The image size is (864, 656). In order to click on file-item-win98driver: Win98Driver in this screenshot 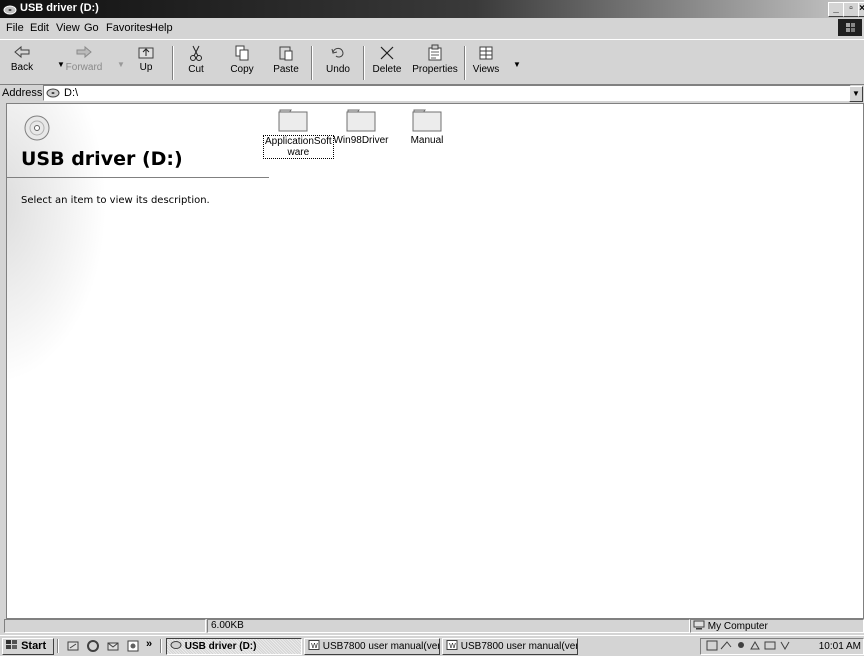, I will do `click(361, 127)`.